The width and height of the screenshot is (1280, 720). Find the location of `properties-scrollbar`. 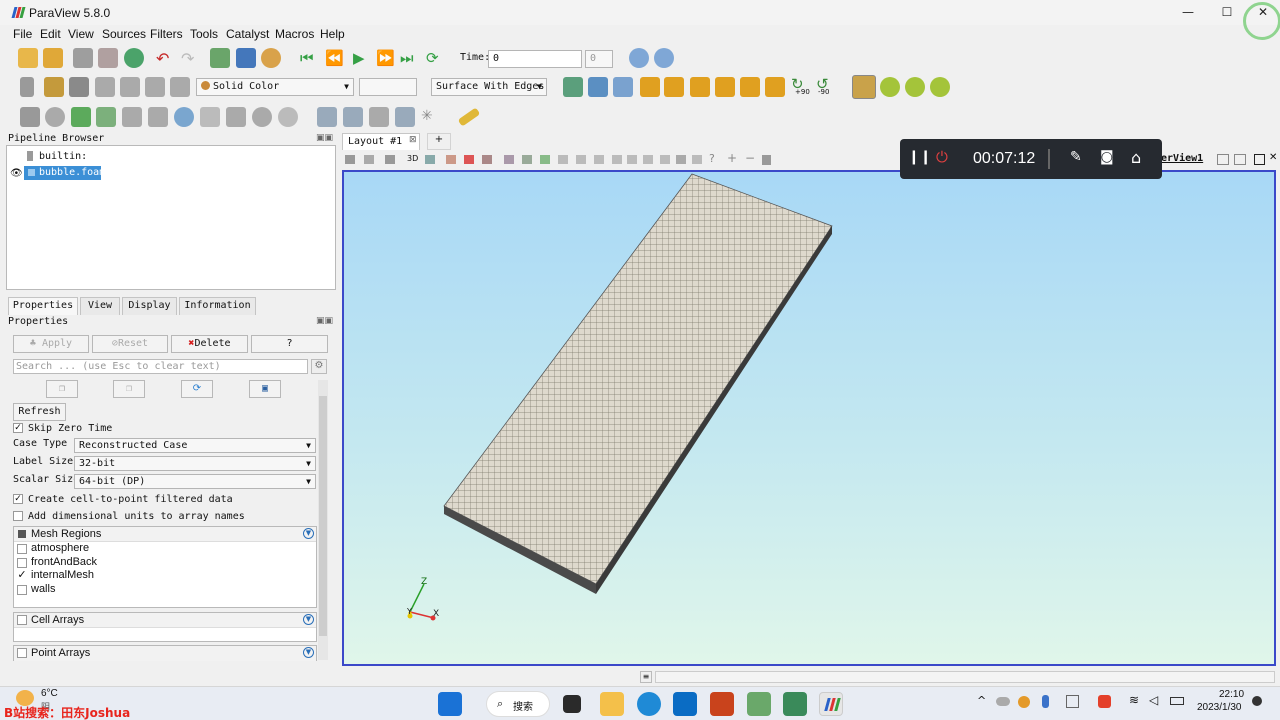

properties-scrollbar is located at coordinates (323, 520).